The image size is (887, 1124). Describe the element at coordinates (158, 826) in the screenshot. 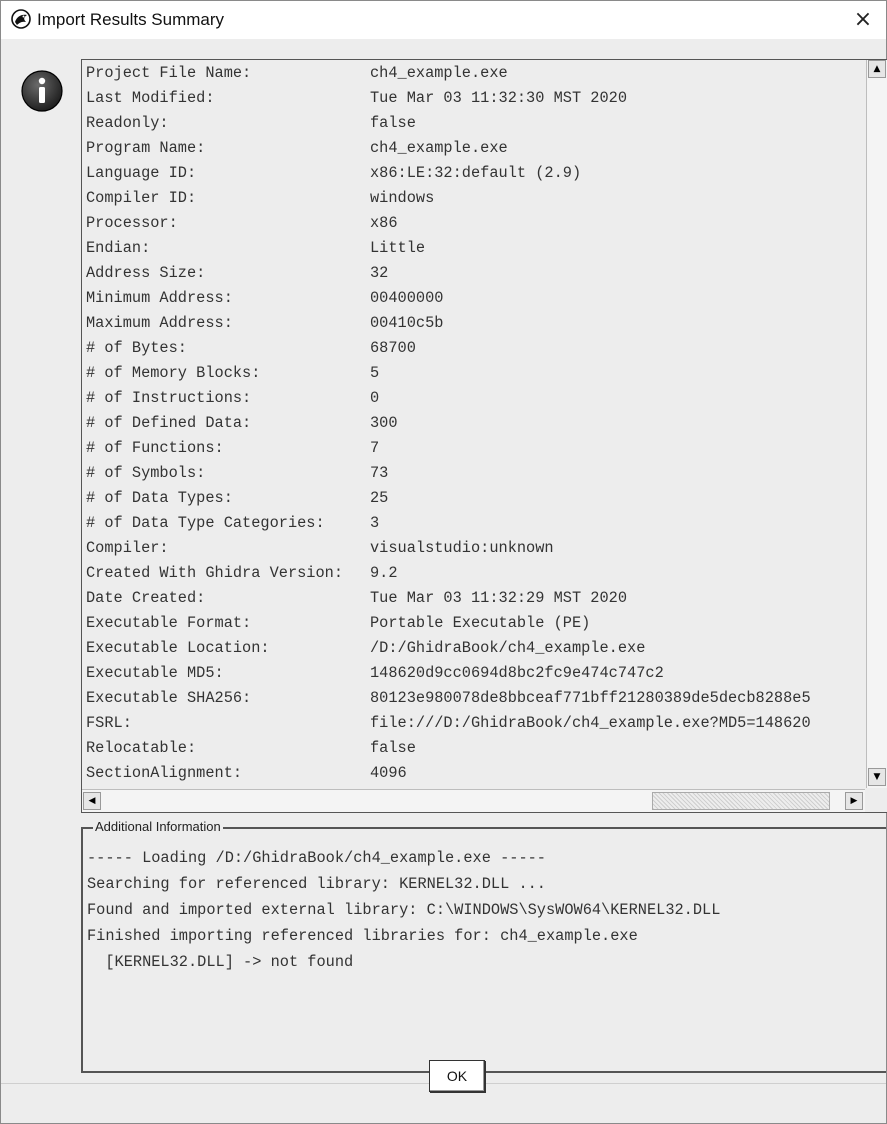

I see `additional-information-legend: Additional Information` at that location.